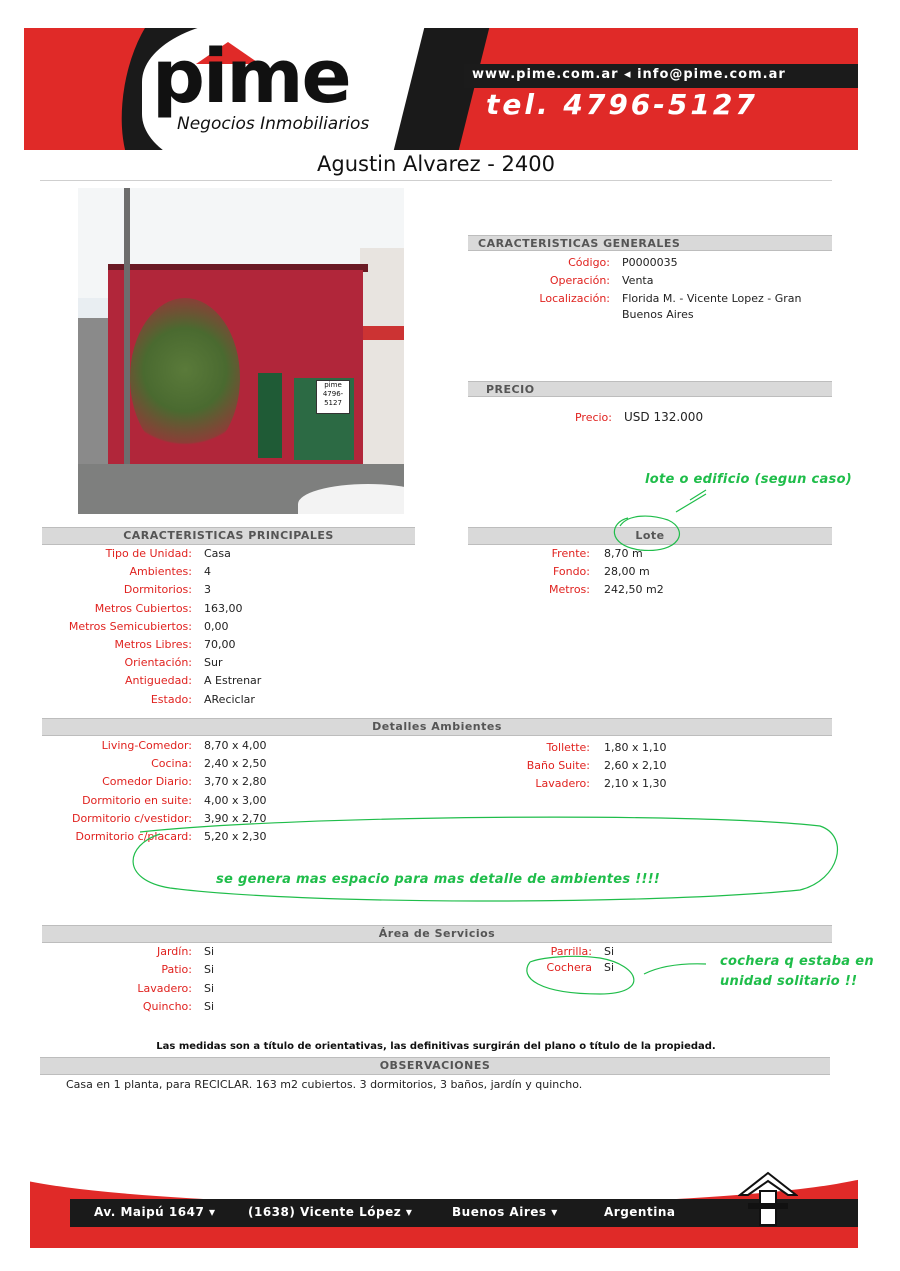  Describe the element at coordinates (235, 836) in the screenshot. I see `ambiente-value: 5,20 x 2,30` at that location.